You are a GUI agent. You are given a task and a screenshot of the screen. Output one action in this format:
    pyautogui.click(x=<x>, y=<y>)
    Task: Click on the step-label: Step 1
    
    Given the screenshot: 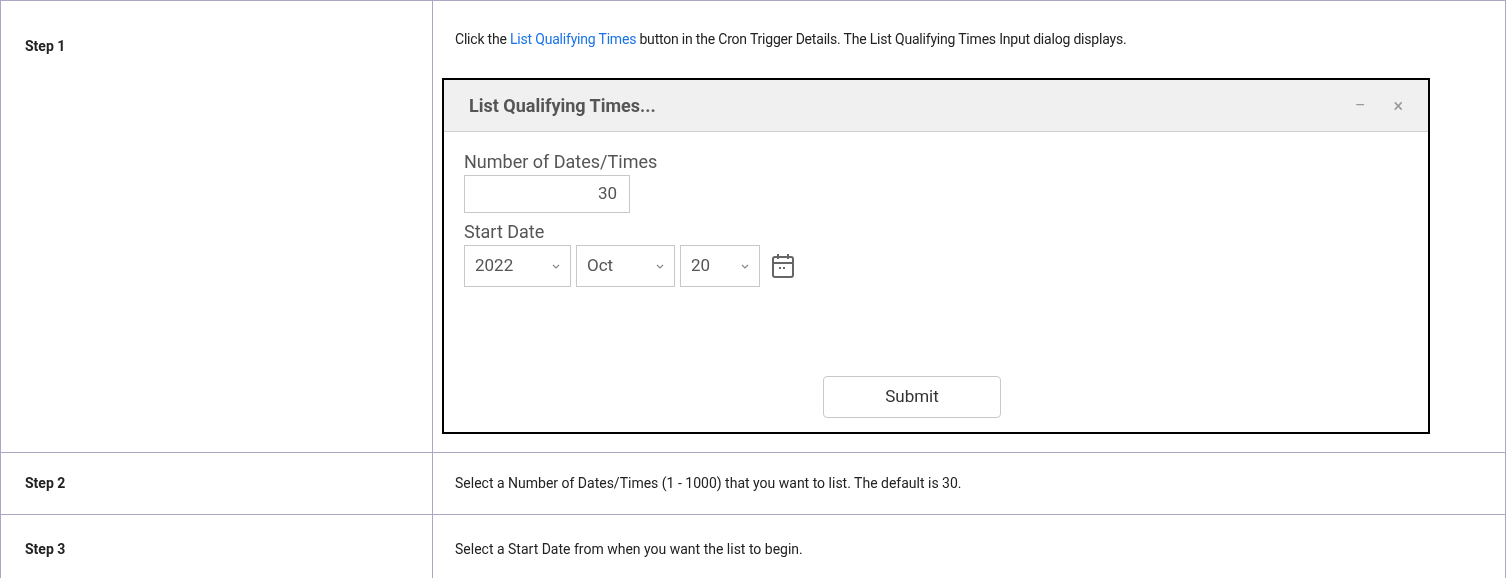 What is the action you would take?
    pyautogui.click(x=45, y=46)
    